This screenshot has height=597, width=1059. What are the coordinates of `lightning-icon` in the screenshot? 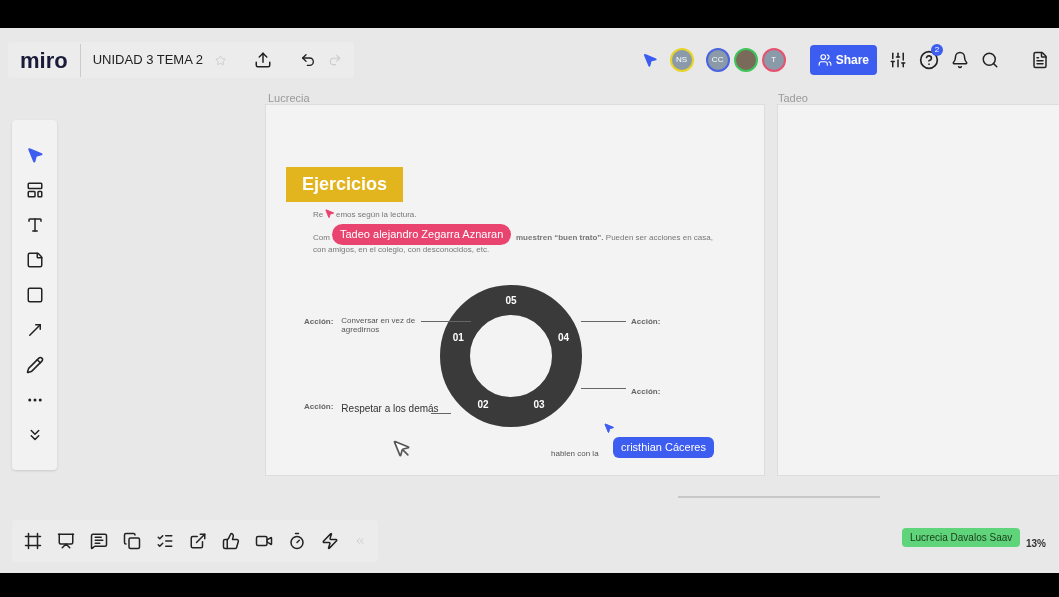 It's located at (330, 541).